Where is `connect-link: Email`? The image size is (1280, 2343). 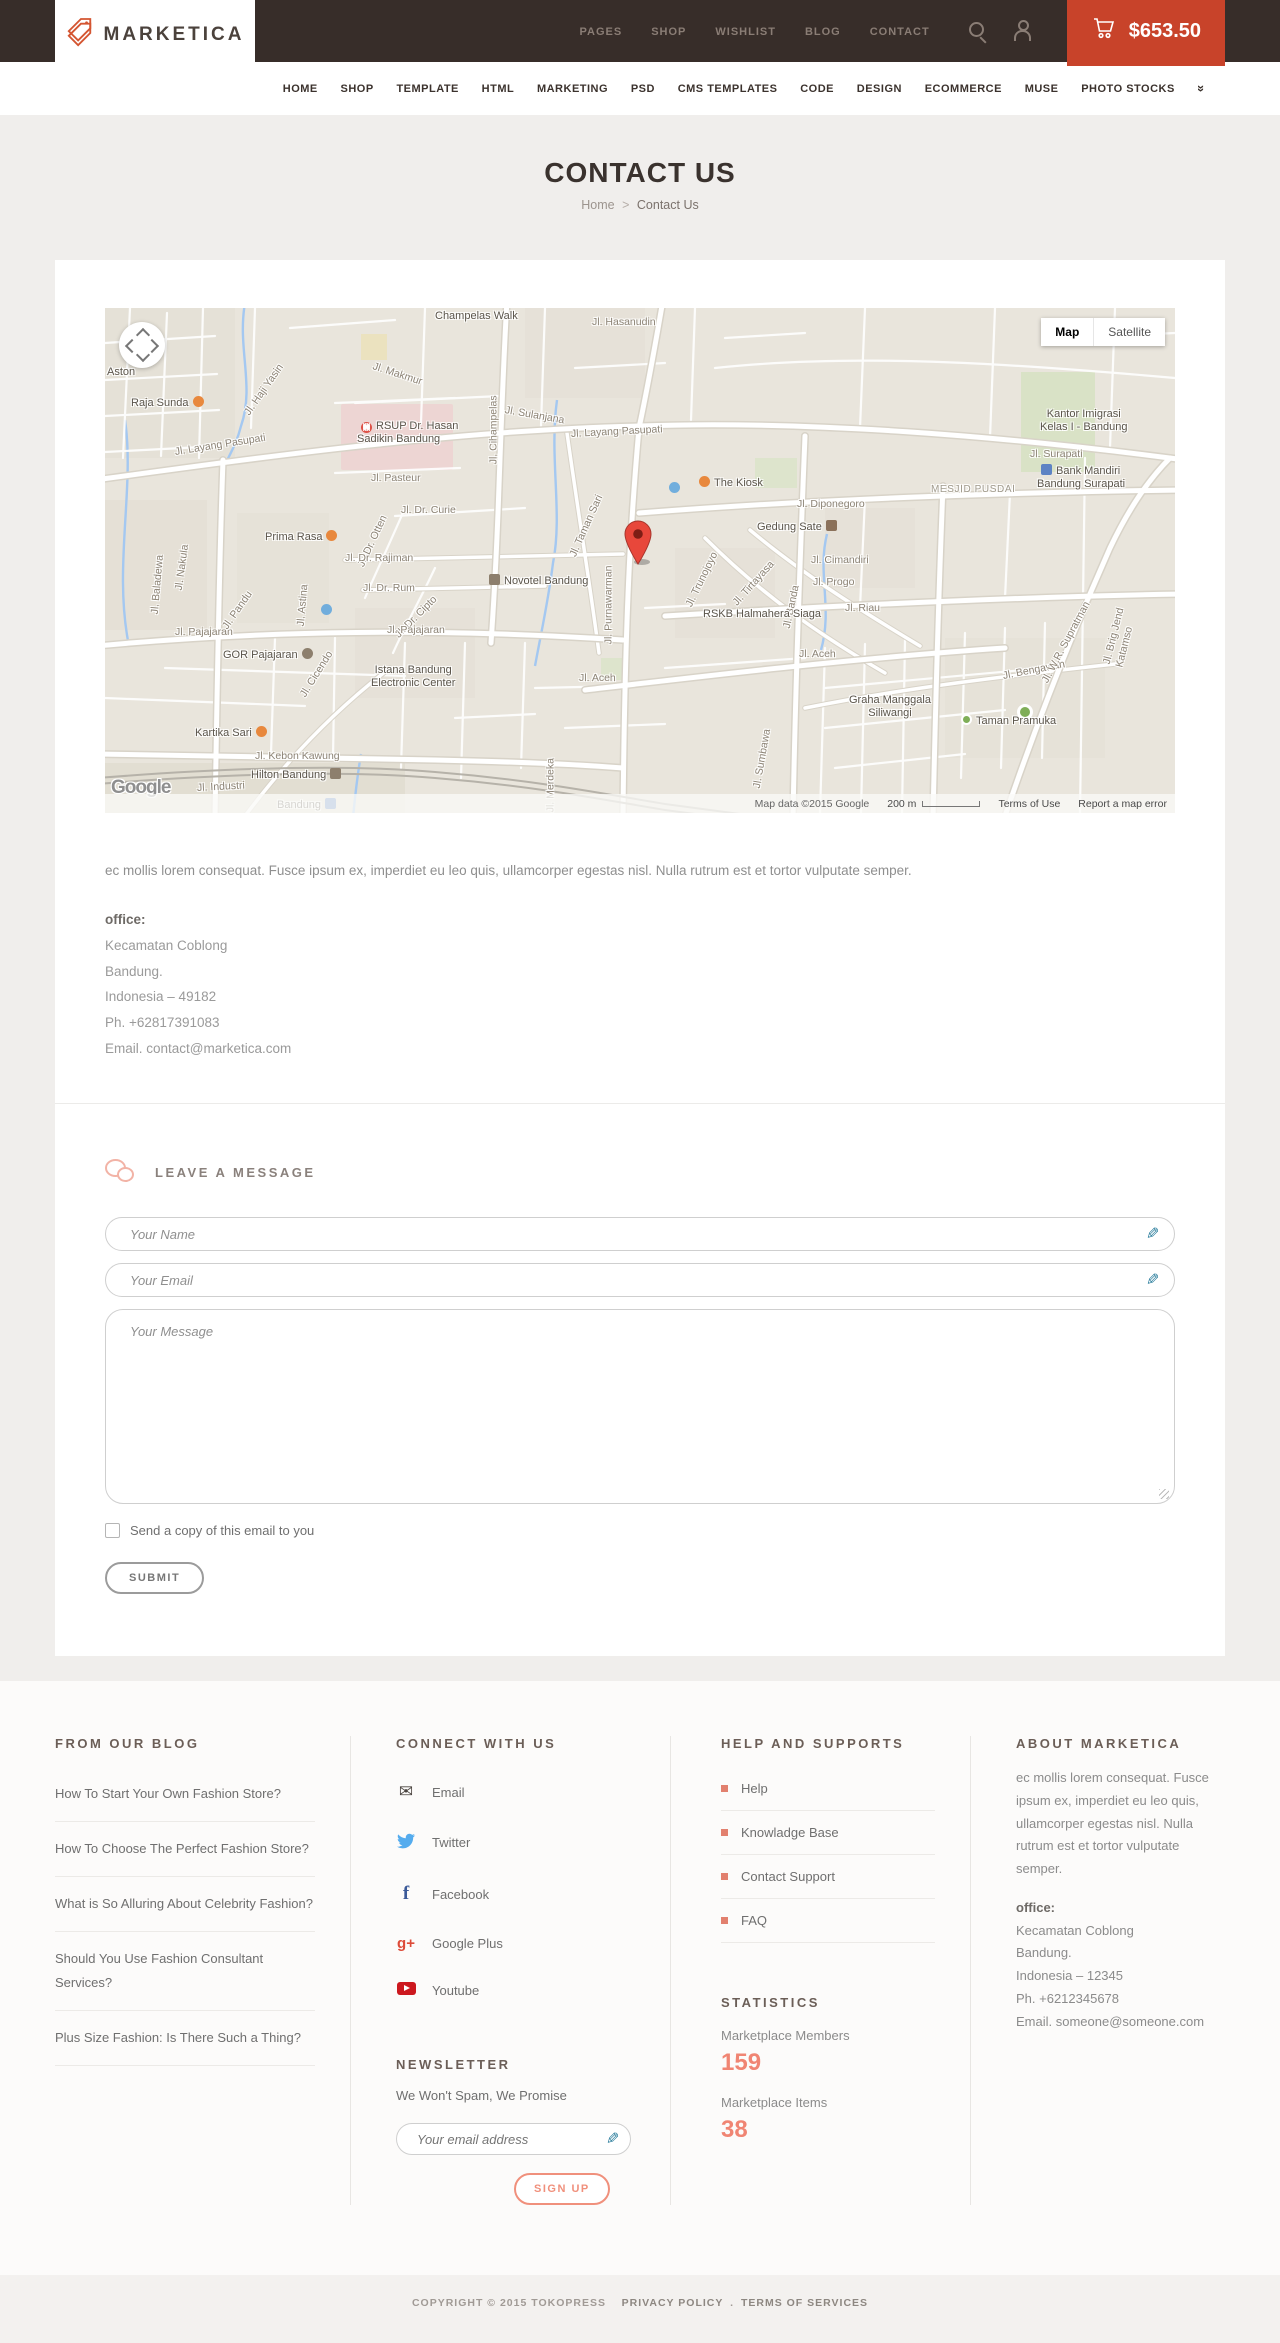
connect-link: Email is located at coordinates (448, 1792).